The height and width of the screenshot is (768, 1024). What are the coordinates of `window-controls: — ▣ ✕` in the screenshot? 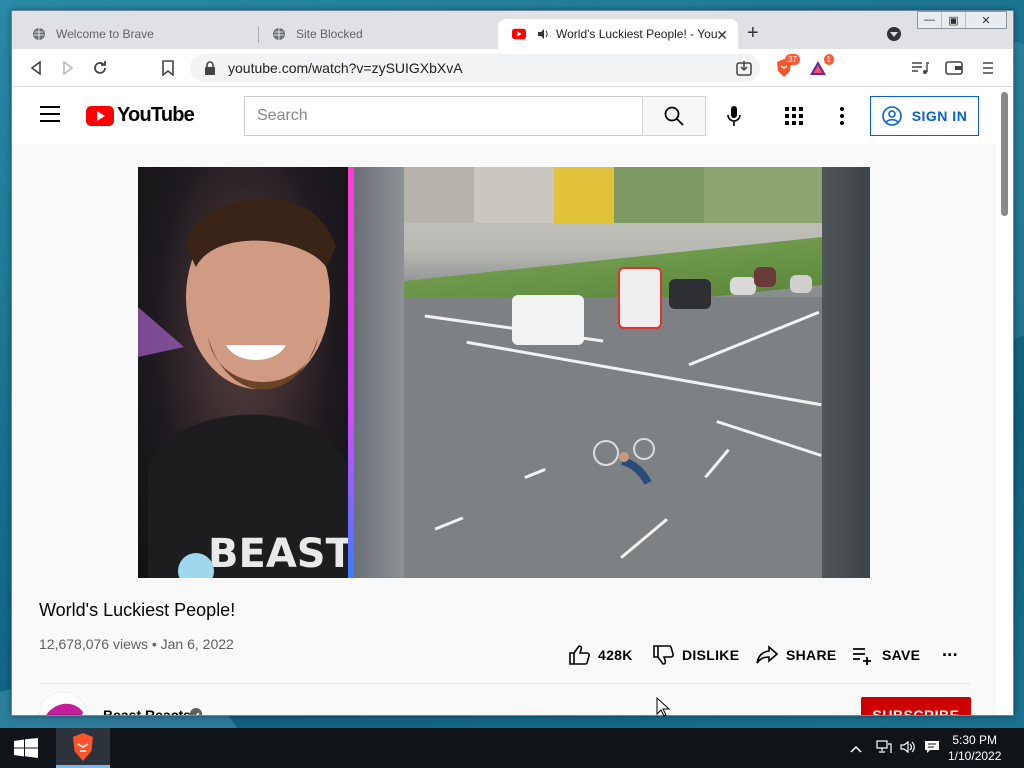 It's located at (962, 20).